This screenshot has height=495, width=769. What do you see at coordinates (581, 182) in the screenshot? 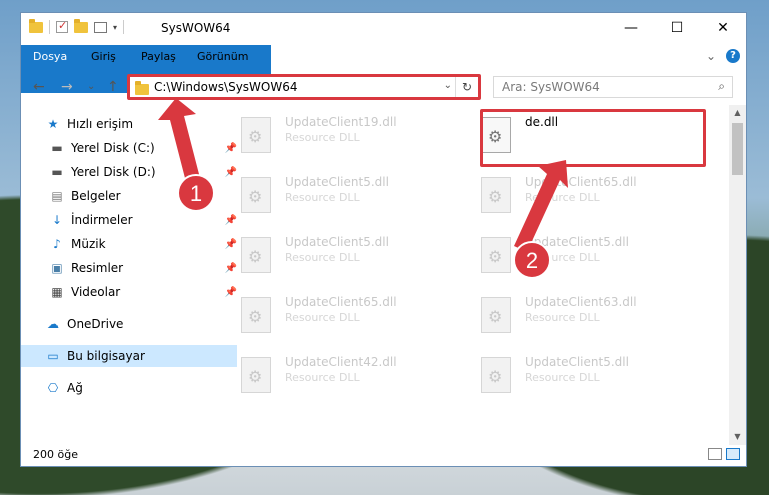
I see `file-name: UpdateClient65.dll` at bounding box center [581, 182].